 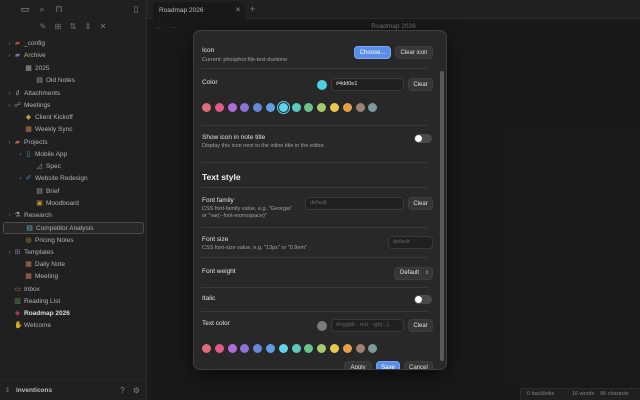 I want to click on font-weight-label: Font weight, so click(x=219, y=271).